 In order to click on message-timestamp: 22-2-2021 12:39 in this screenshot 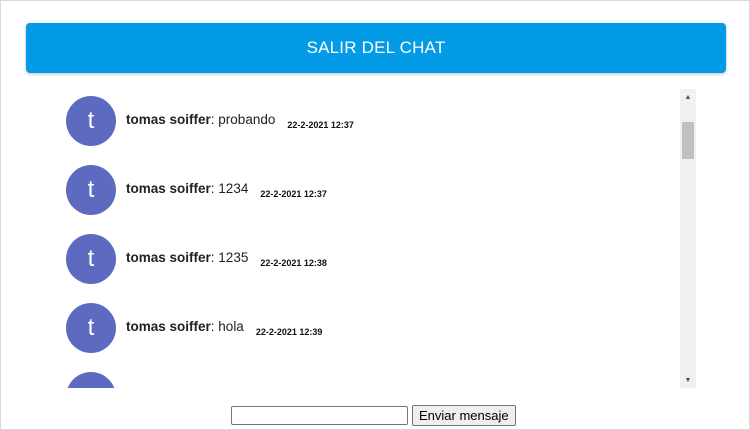, I will do `click(289, 332)`.